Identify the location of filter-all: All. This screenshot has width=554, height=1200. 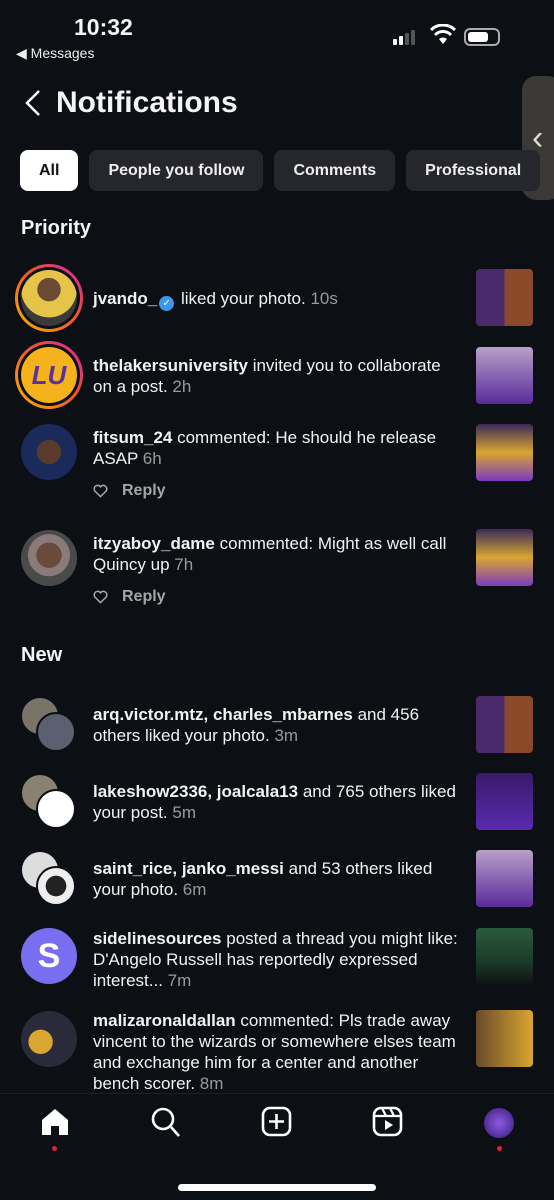
(49, 170).